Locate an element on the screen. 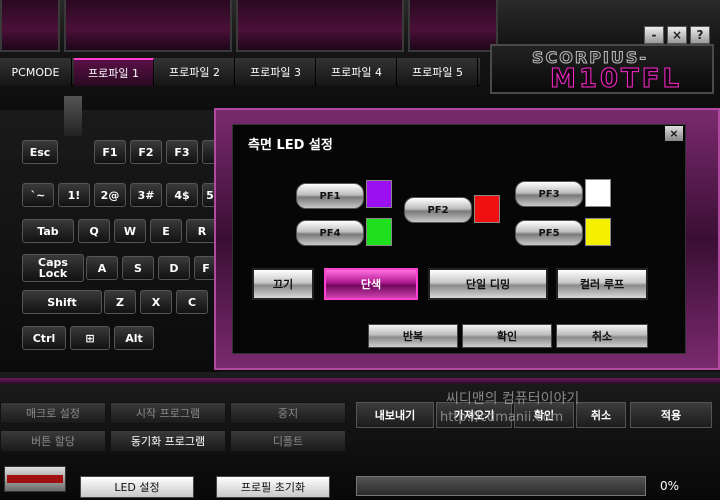  key-shift: Shift is located at coordinates (62, 302).